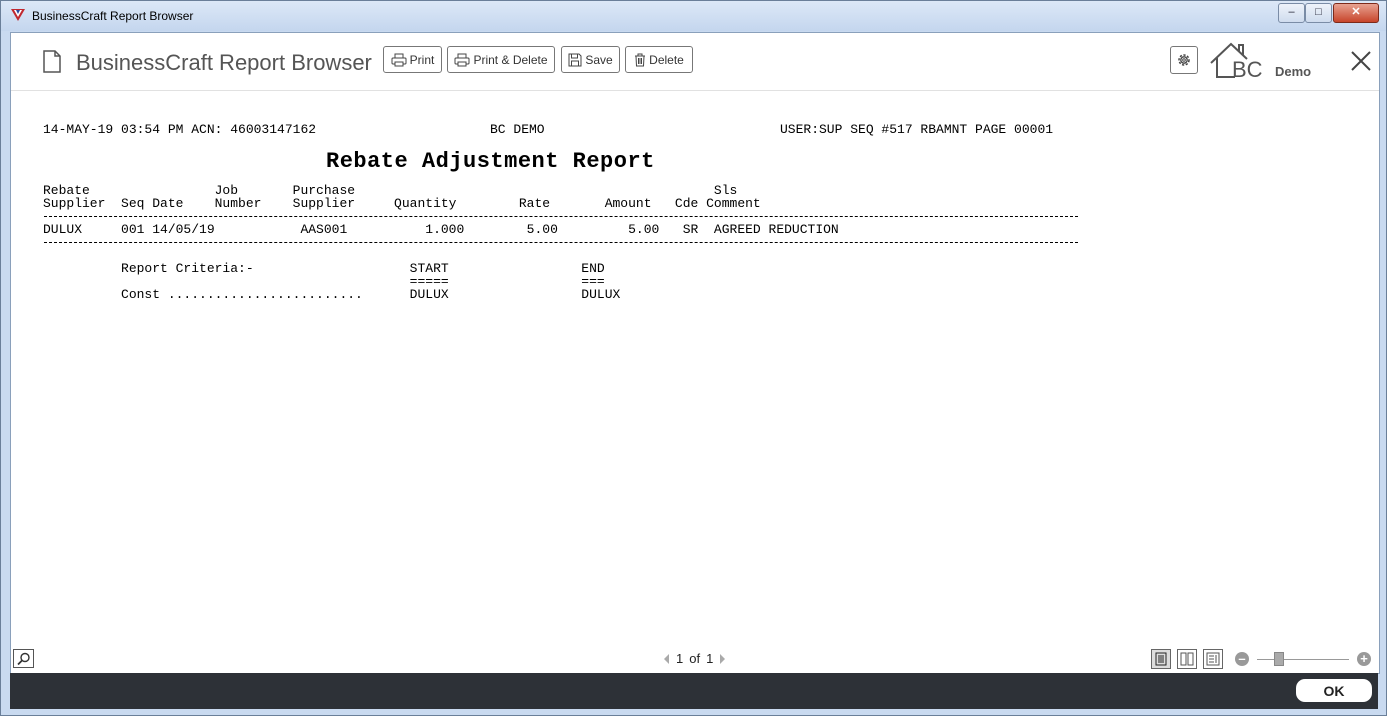 The image size is (1387, 716). Describe the element at coordinates (510, 59) in the screenshot. I see `print-delete-label: Print & Delete` at that location.